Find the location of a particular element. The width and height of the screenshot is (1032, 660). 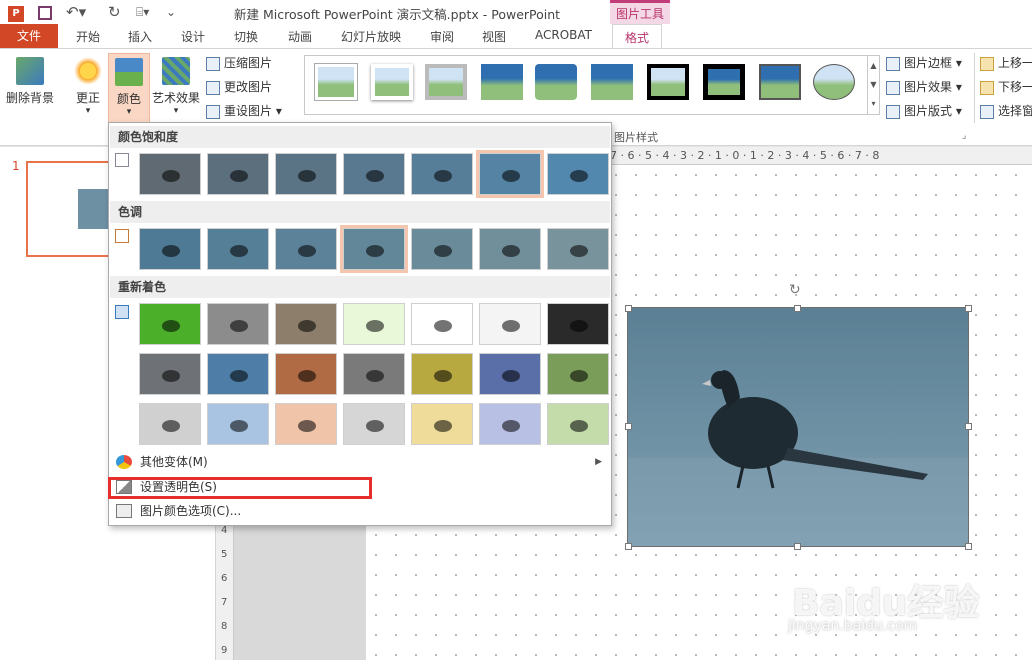

picture-layout-button: 图片版式 ▾ is located at coordinates (924, 111).